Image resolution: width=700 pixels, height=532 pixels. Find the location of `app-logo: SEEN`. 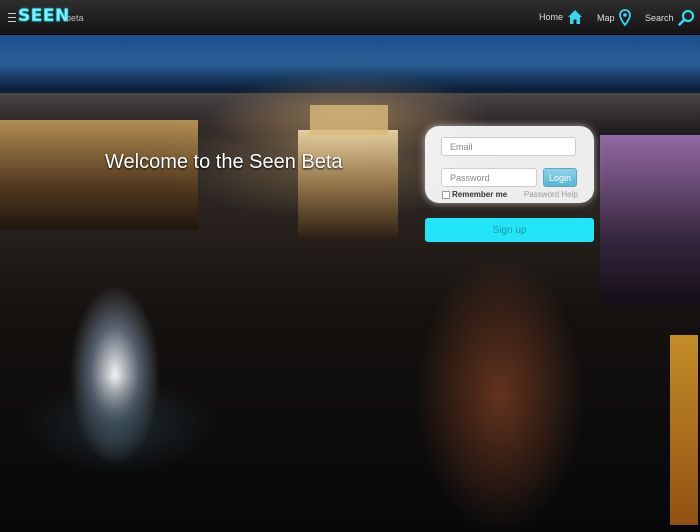

app-logo: SEEN is located at coordinates (44, 16).